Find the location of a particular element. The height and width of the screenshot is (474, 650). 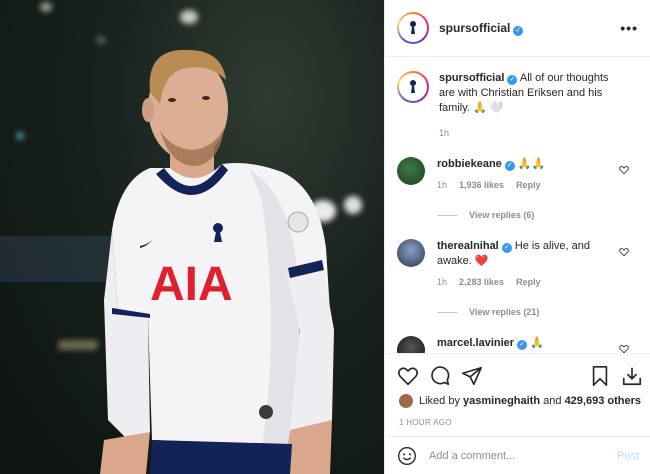

liked-by-others: 429,693 others is located at coordinates (603, 401).